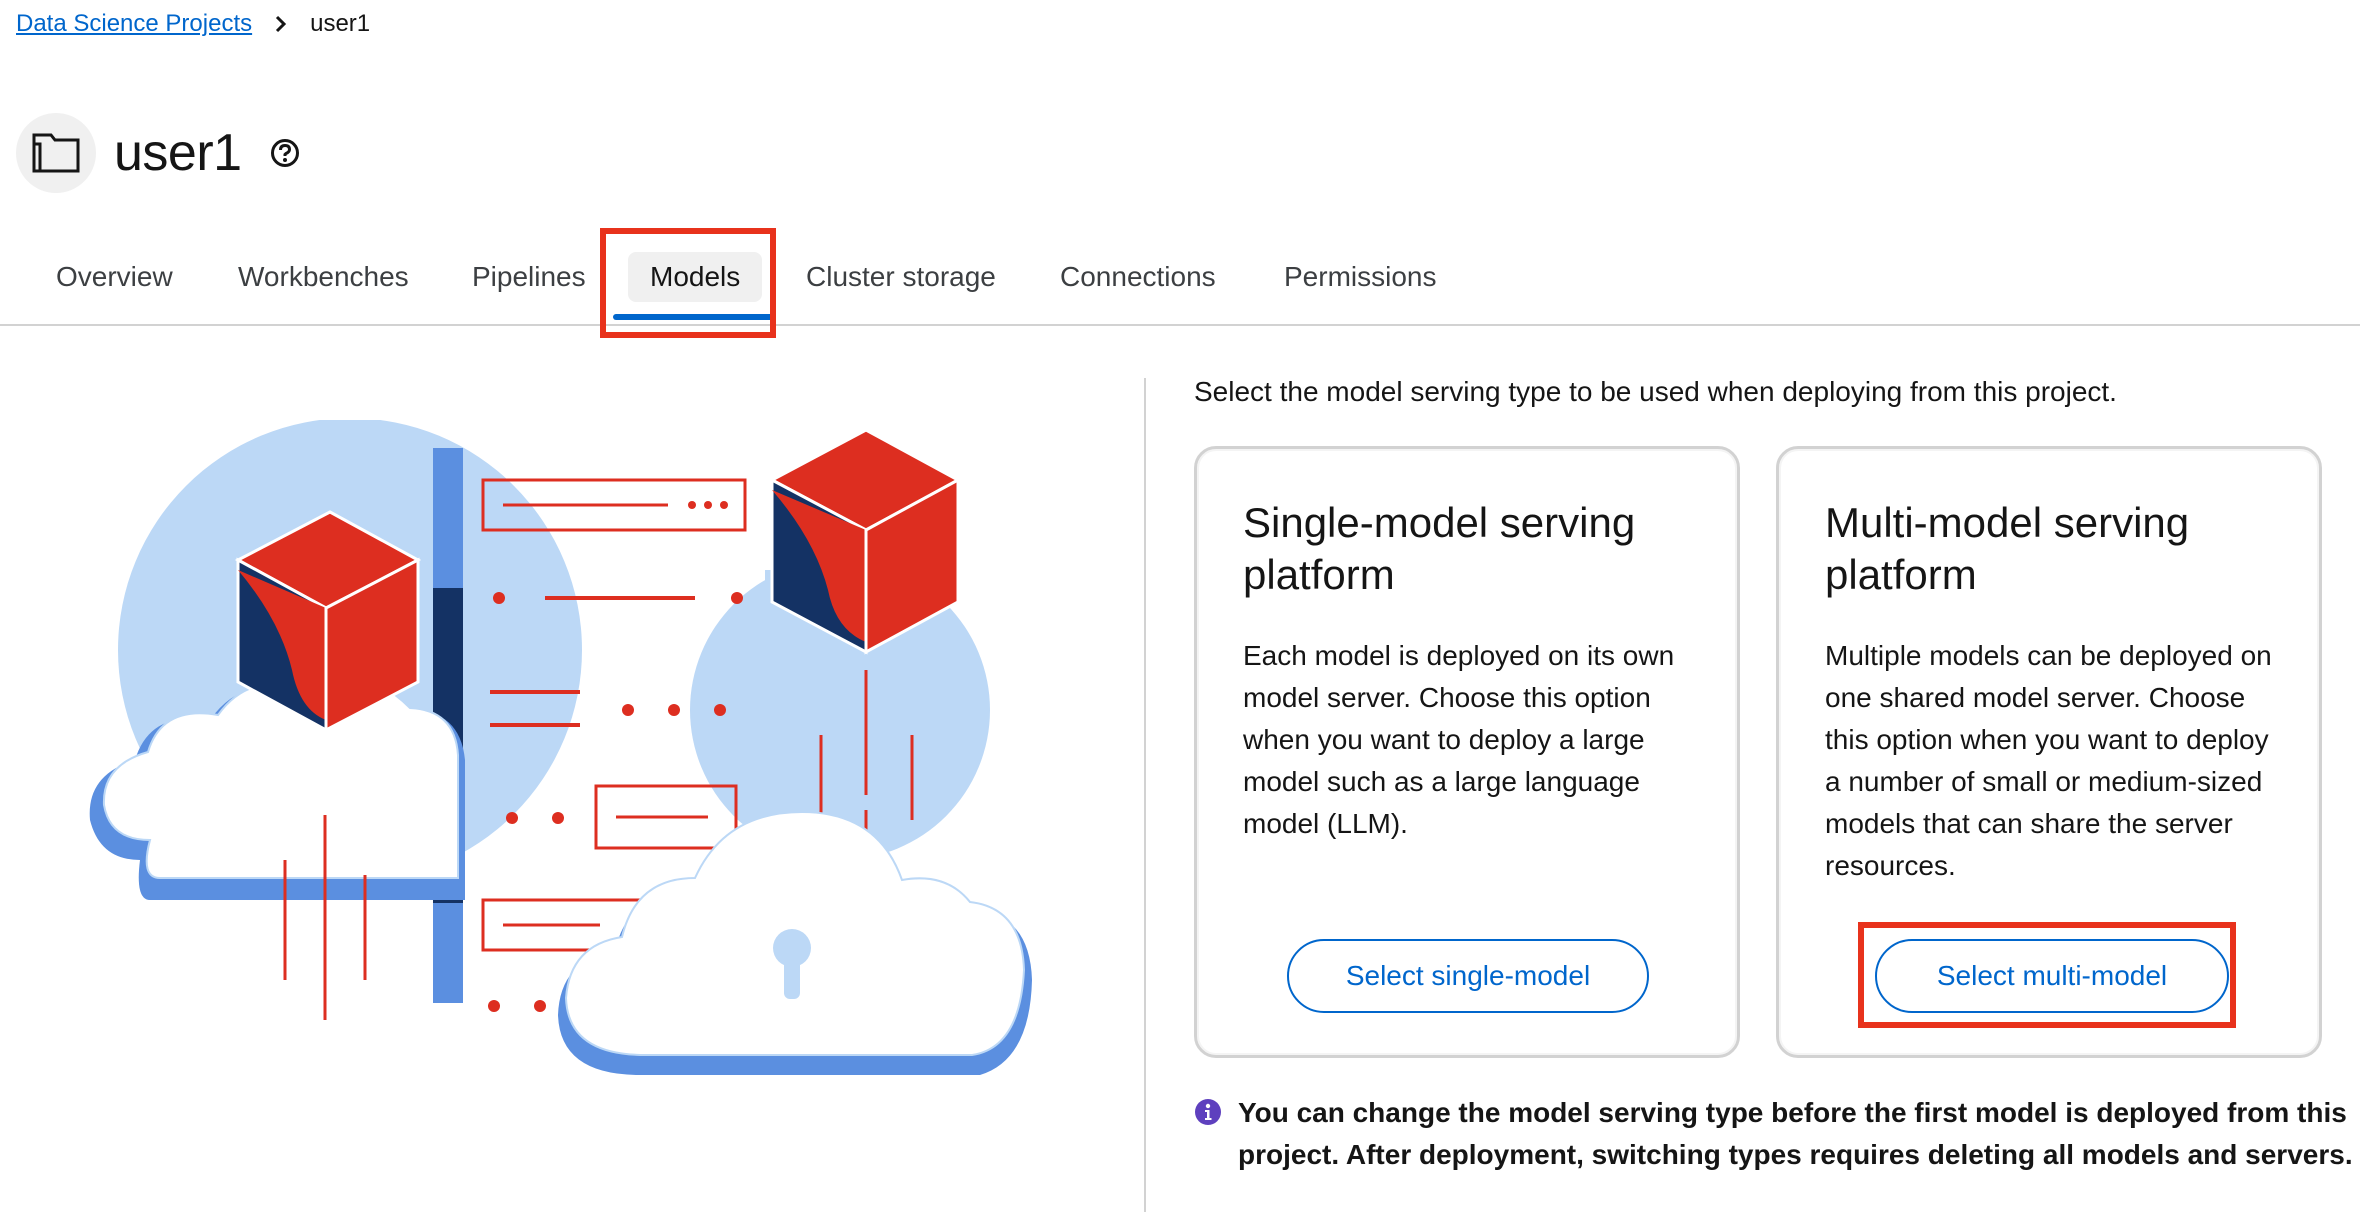 This screenshot has height=1226, width=2360. Describe the element at coordinates (2007, 548) in the screenshot. I see `multi-model-card-title: Multi-model serving platform` at that location.